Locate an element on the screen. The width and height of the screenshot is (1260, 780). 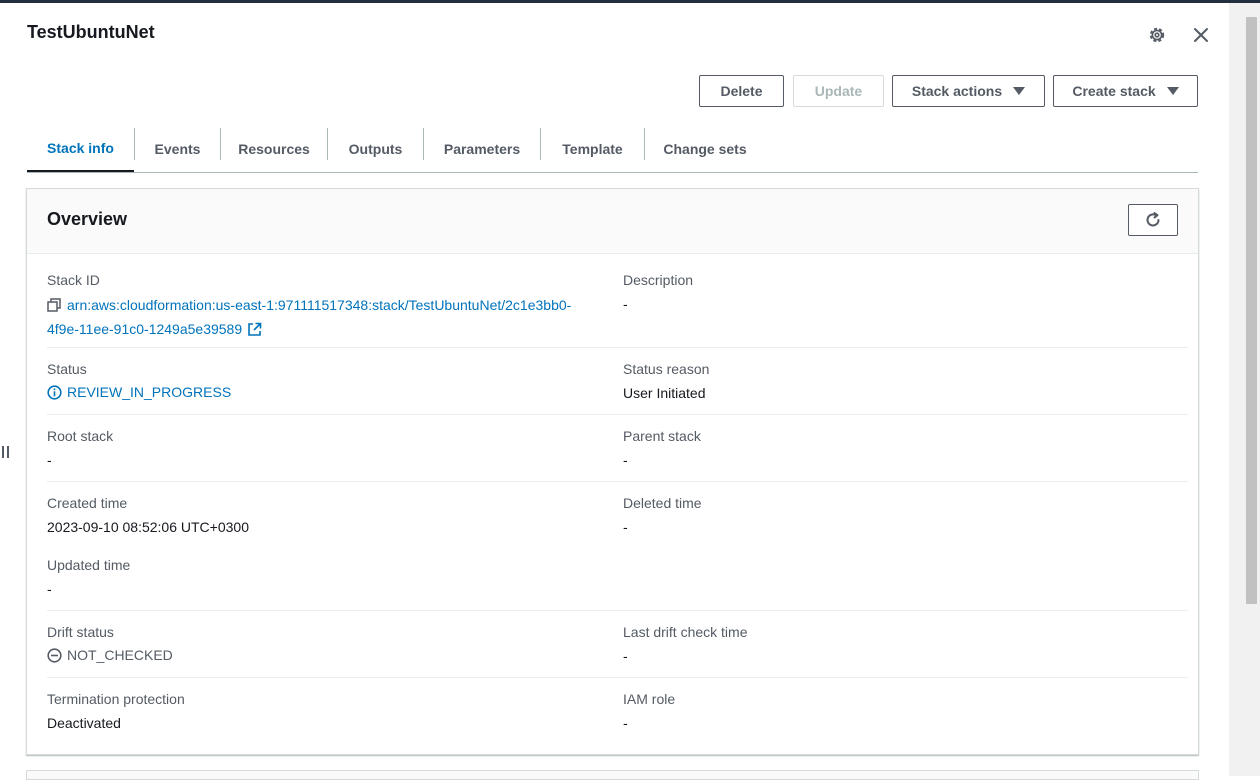
create-stack-button: Create stack is located at coordinates (1125, 91).